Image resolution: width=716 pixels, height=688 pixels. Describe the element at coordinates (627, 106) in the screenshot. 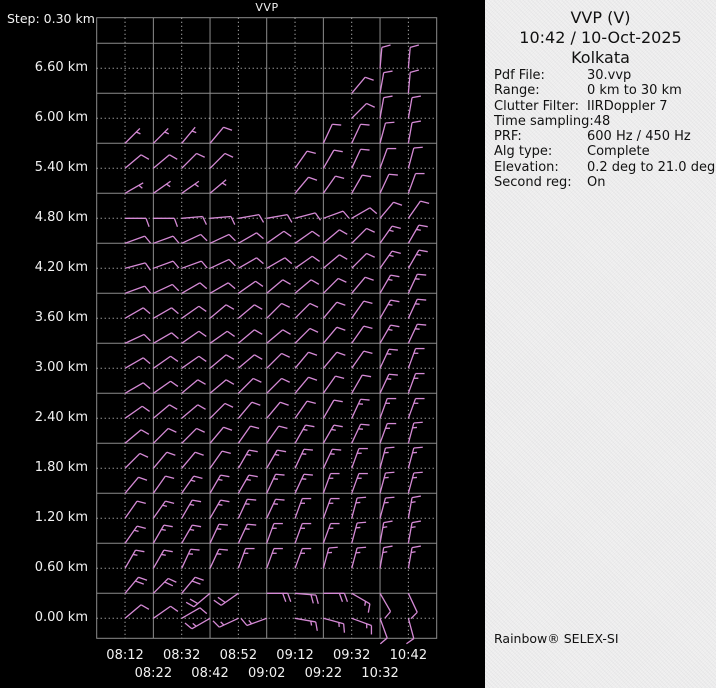

I see `parameter-value: IIRDoppler 7` at that location.